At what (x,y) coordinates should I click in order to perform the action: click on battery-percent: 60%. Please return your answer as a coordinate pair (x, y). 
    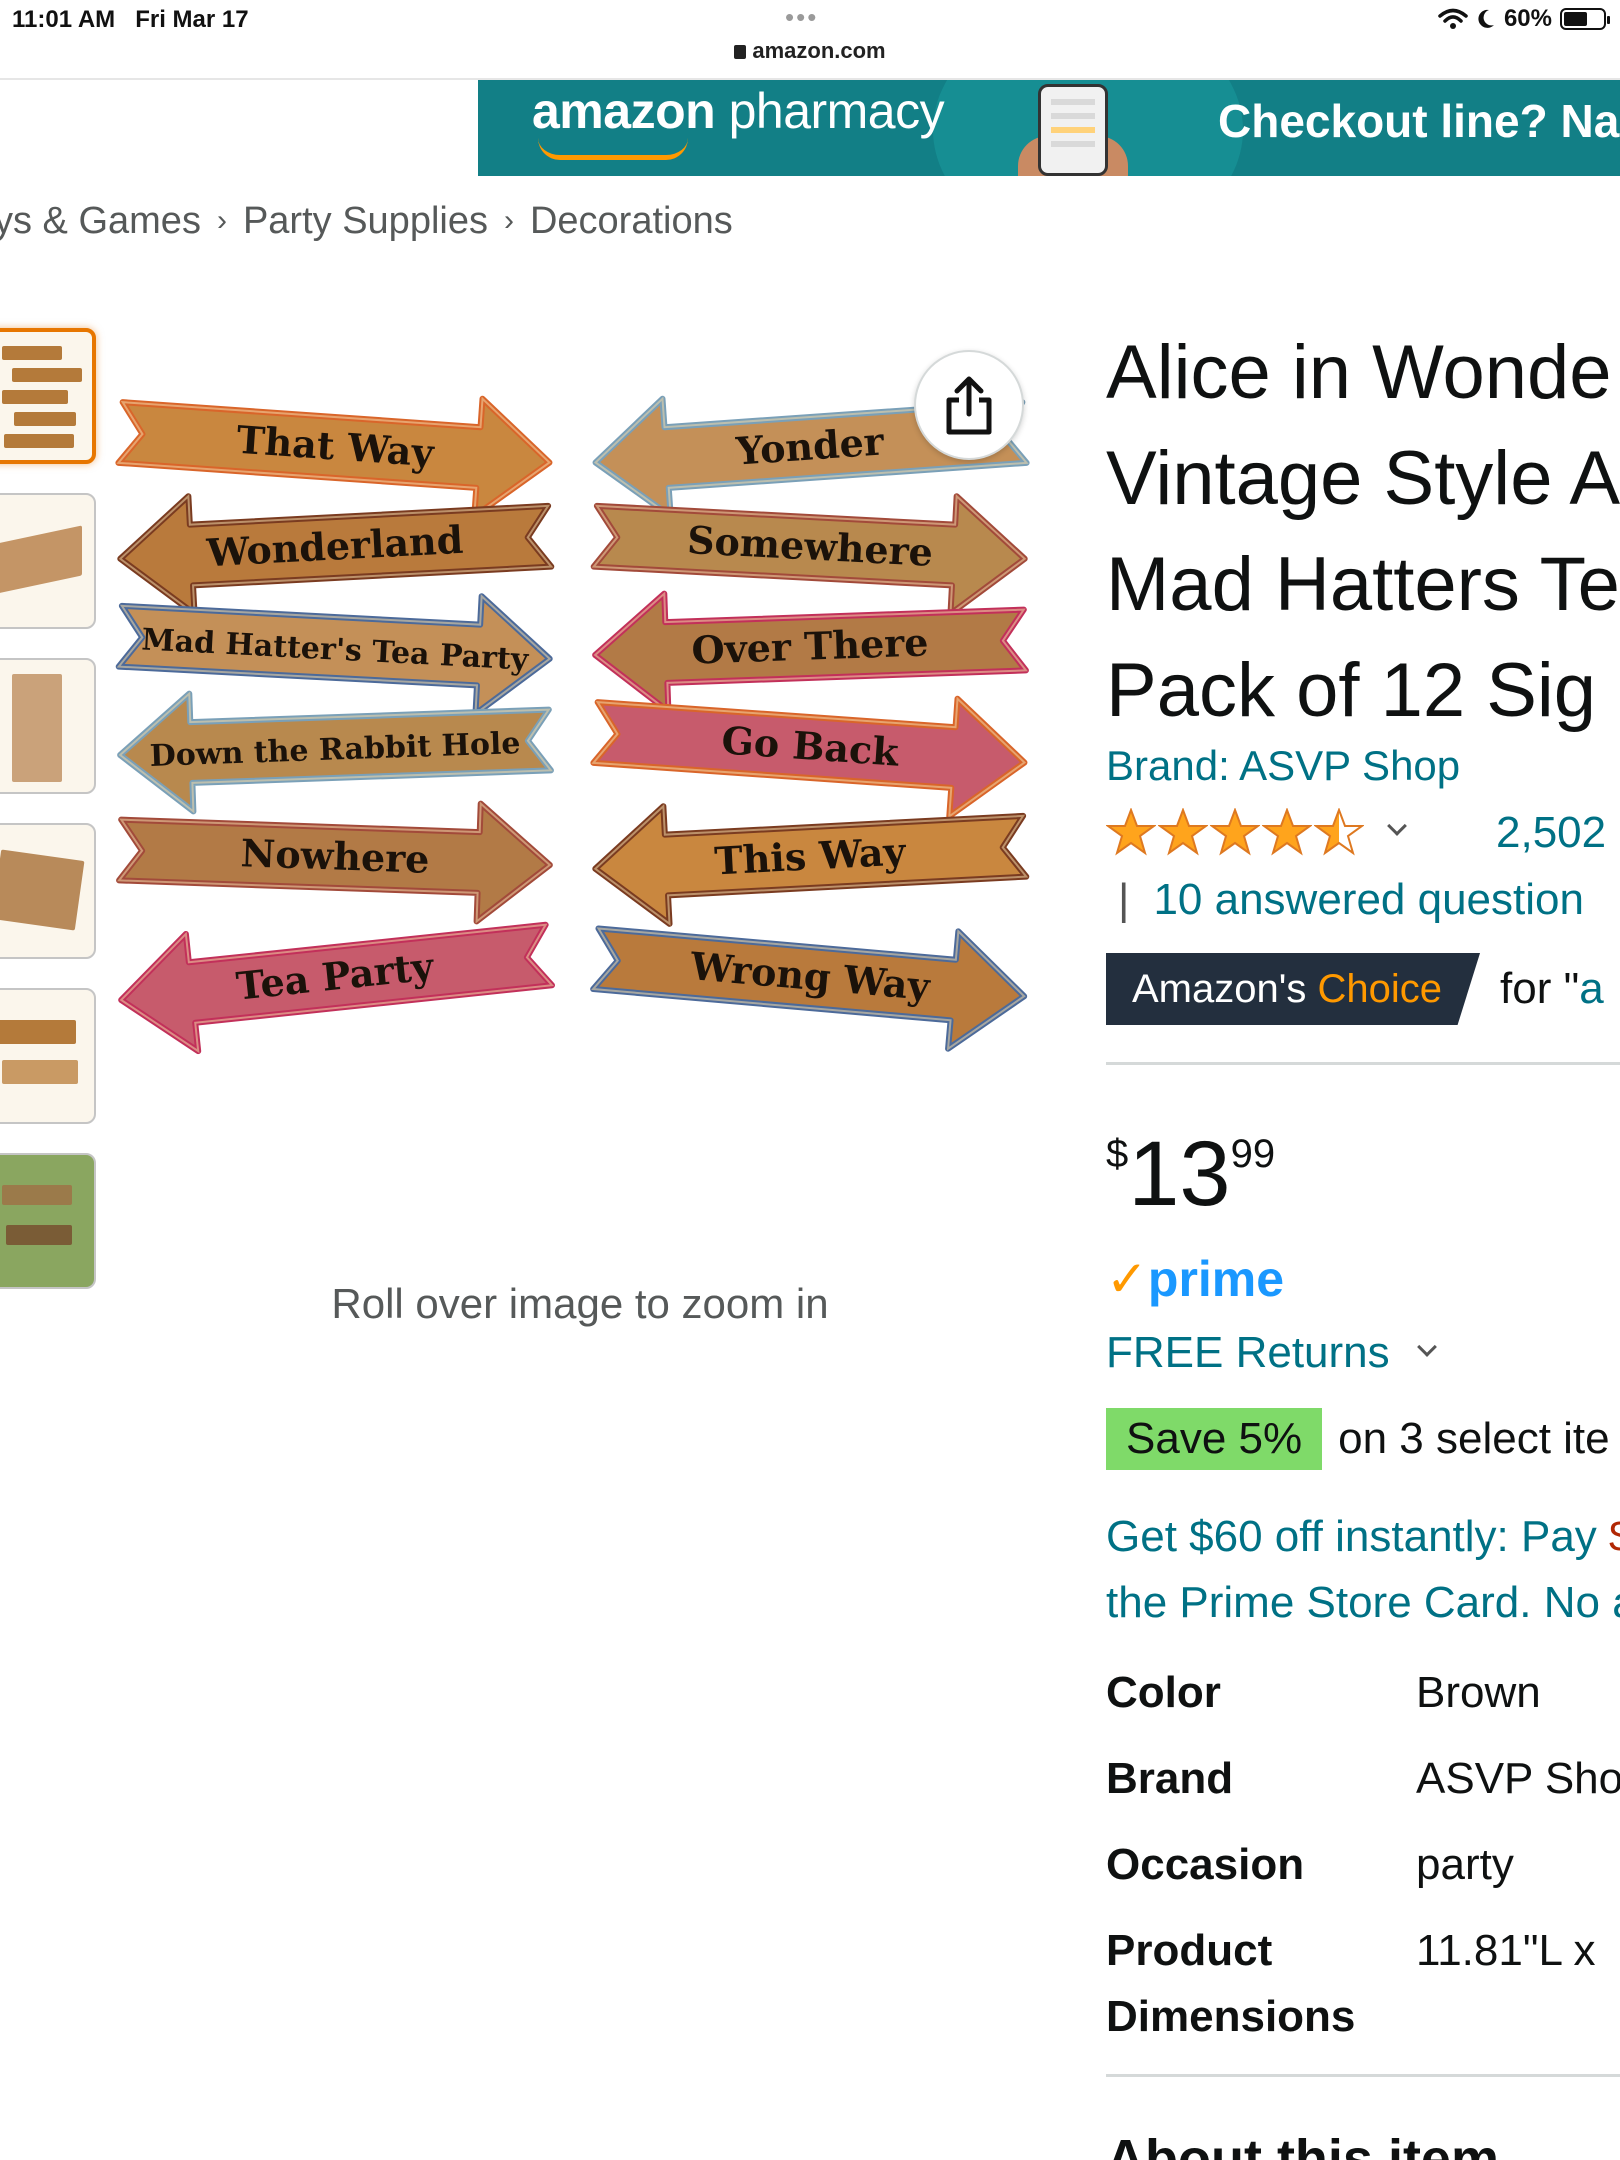
    Looking at the image, I should click on (1527, 18).